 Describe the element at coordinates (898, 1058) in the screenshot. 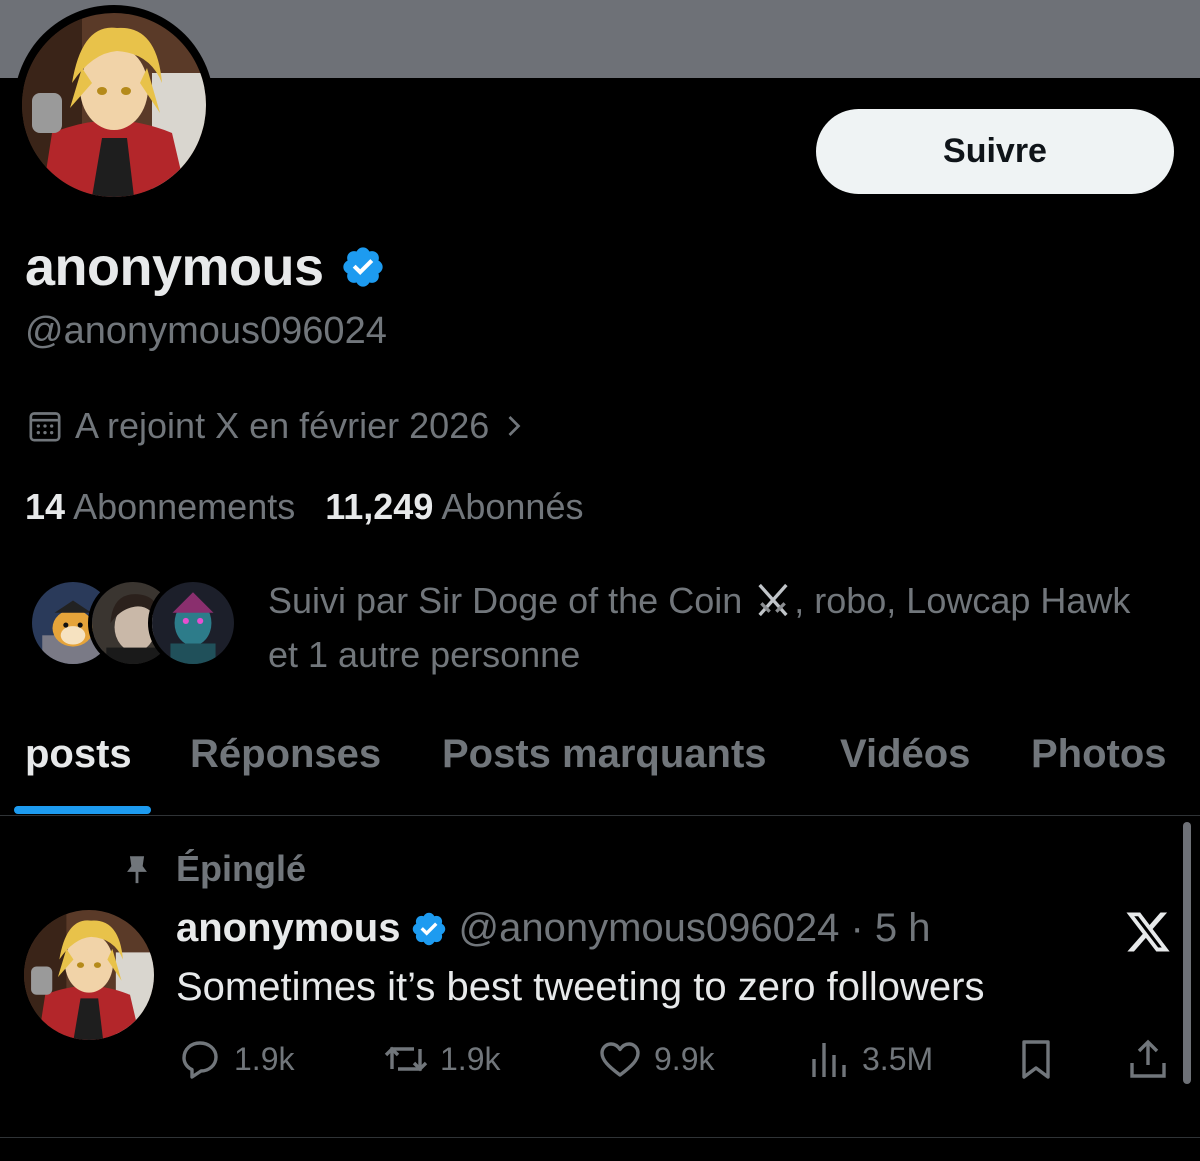

I see `views-count: 3.5M` at that location.